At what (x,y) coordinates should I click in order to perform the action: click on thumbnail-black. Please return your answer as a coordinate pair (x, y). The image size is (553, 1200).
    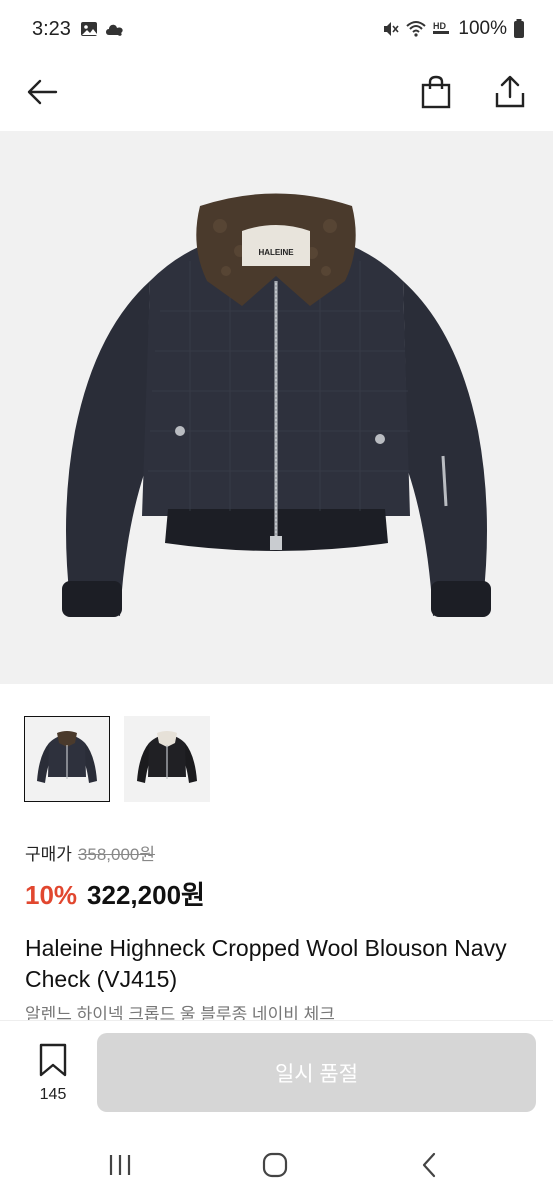
    Looking at the image, I should click on (167, 759).